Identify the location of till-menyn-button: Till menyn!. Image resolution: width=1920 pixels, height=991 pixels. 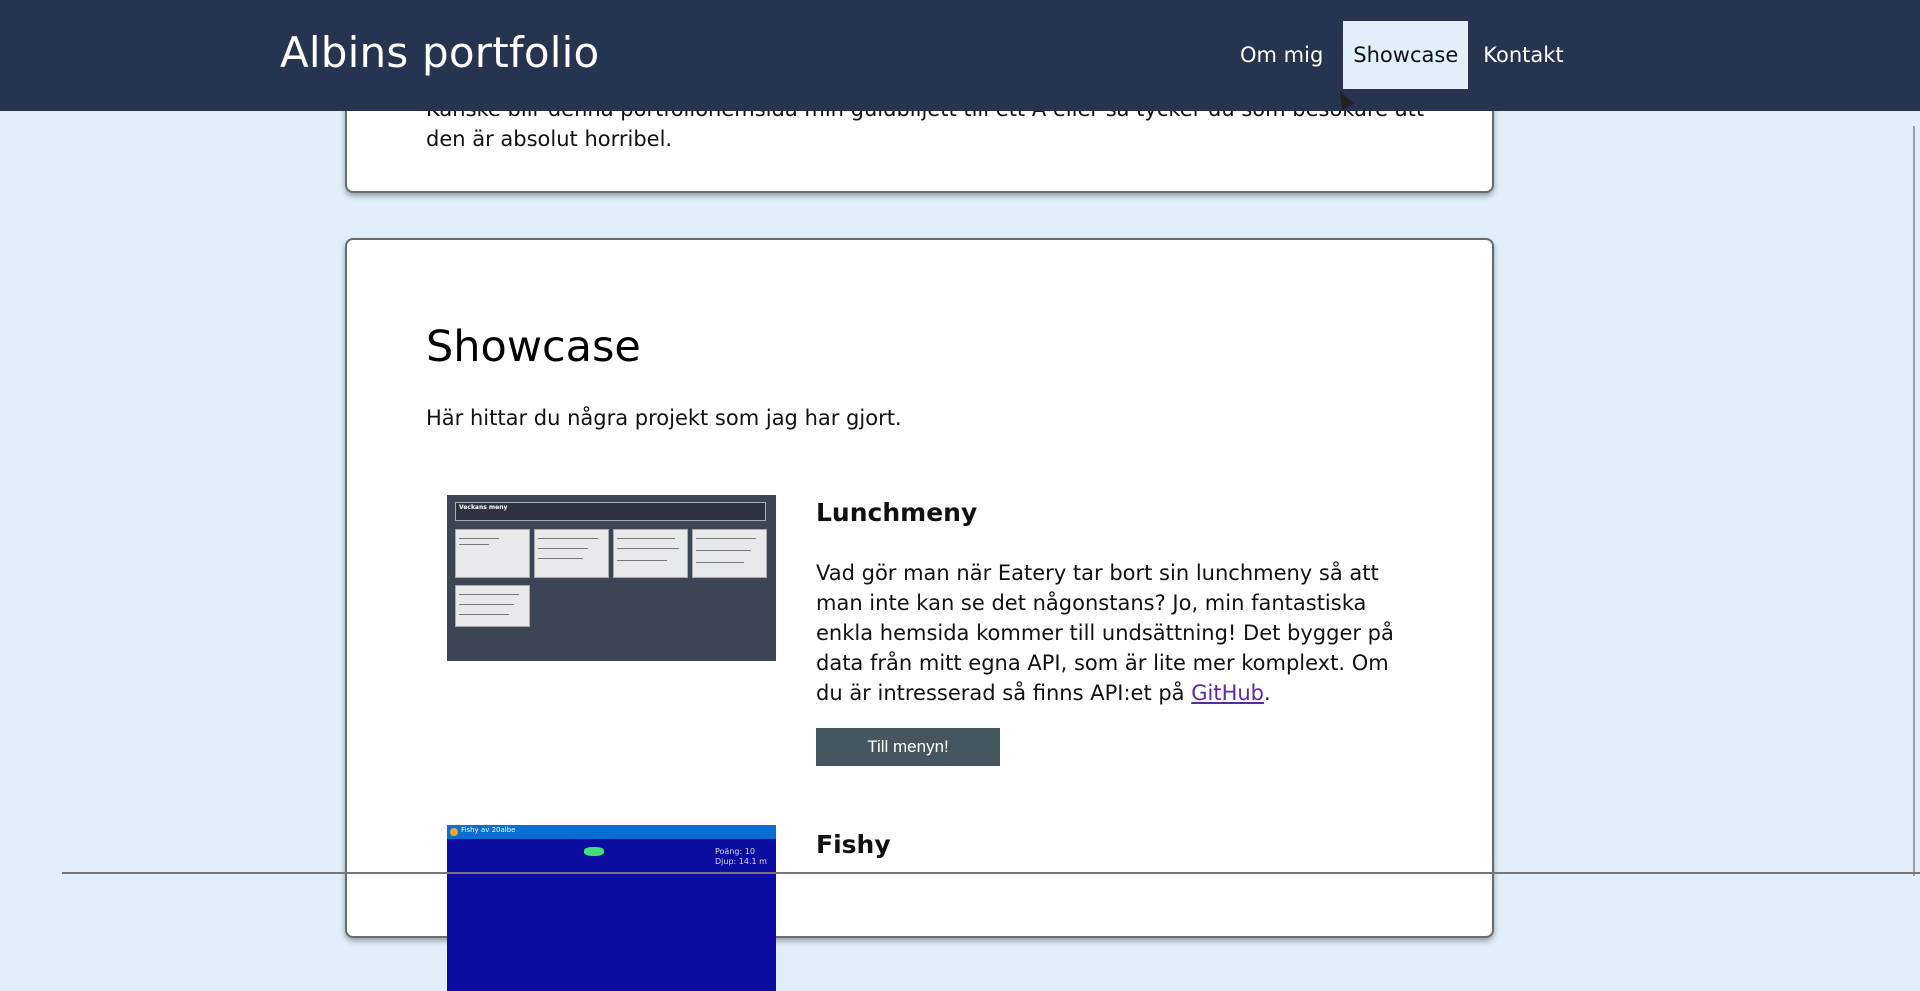
(908, 747).